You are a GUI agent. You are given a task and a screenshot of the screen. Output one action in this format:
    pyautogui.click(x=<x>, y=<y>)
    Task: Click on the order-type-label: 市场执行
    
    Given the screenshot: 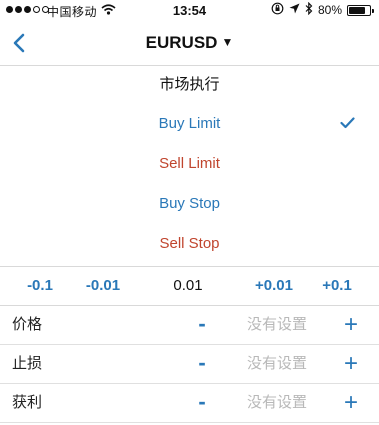 What is the action you would take?
    pyautogui.click(x=189, y=84)
    